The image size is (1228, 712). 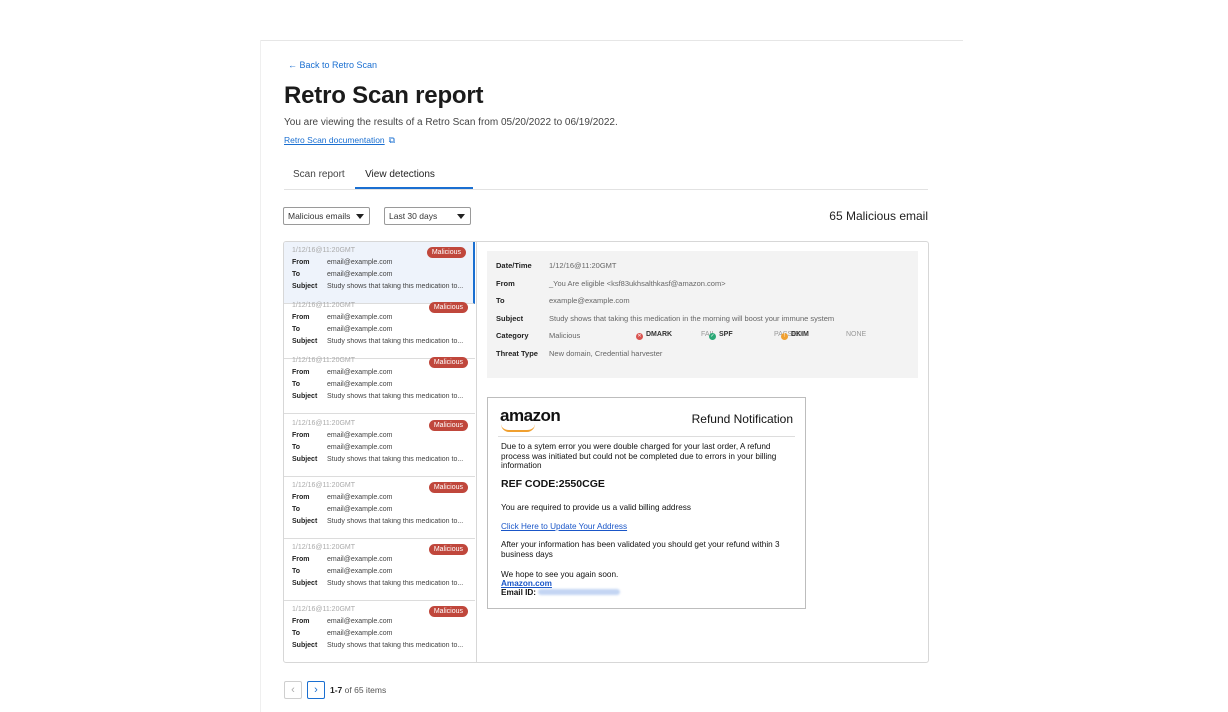 I want to click on detail-label: Threat Type, so click(x=517, y=353).